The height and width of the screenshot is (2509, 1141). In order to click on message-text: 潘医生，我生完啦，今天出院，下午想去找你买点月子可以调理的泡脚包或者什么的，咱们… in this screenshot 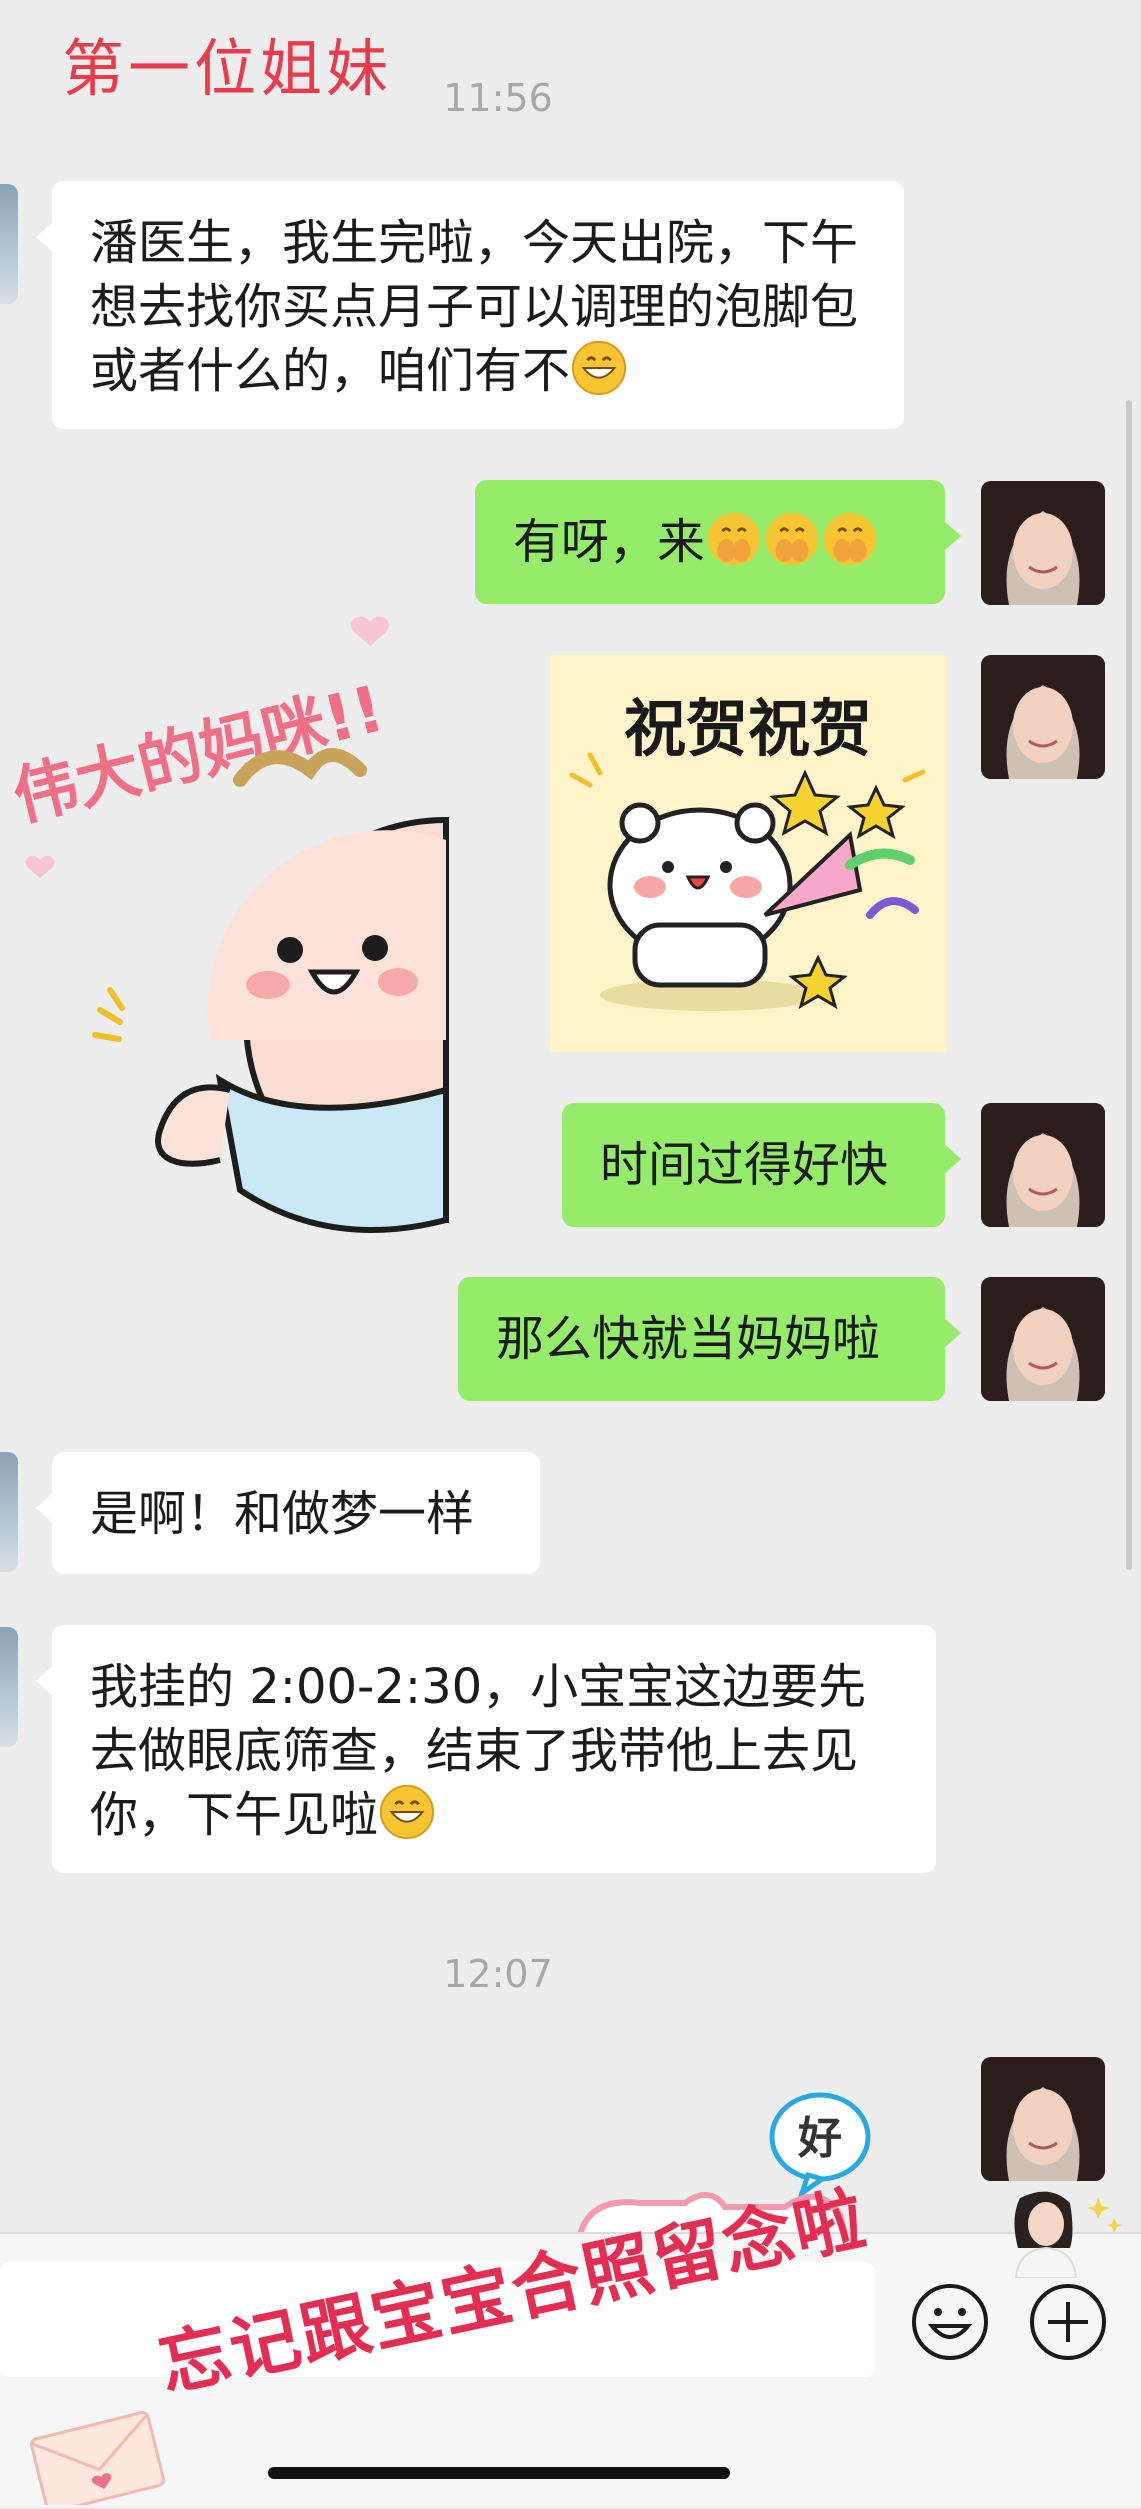, I will do `click(474, 307)`.